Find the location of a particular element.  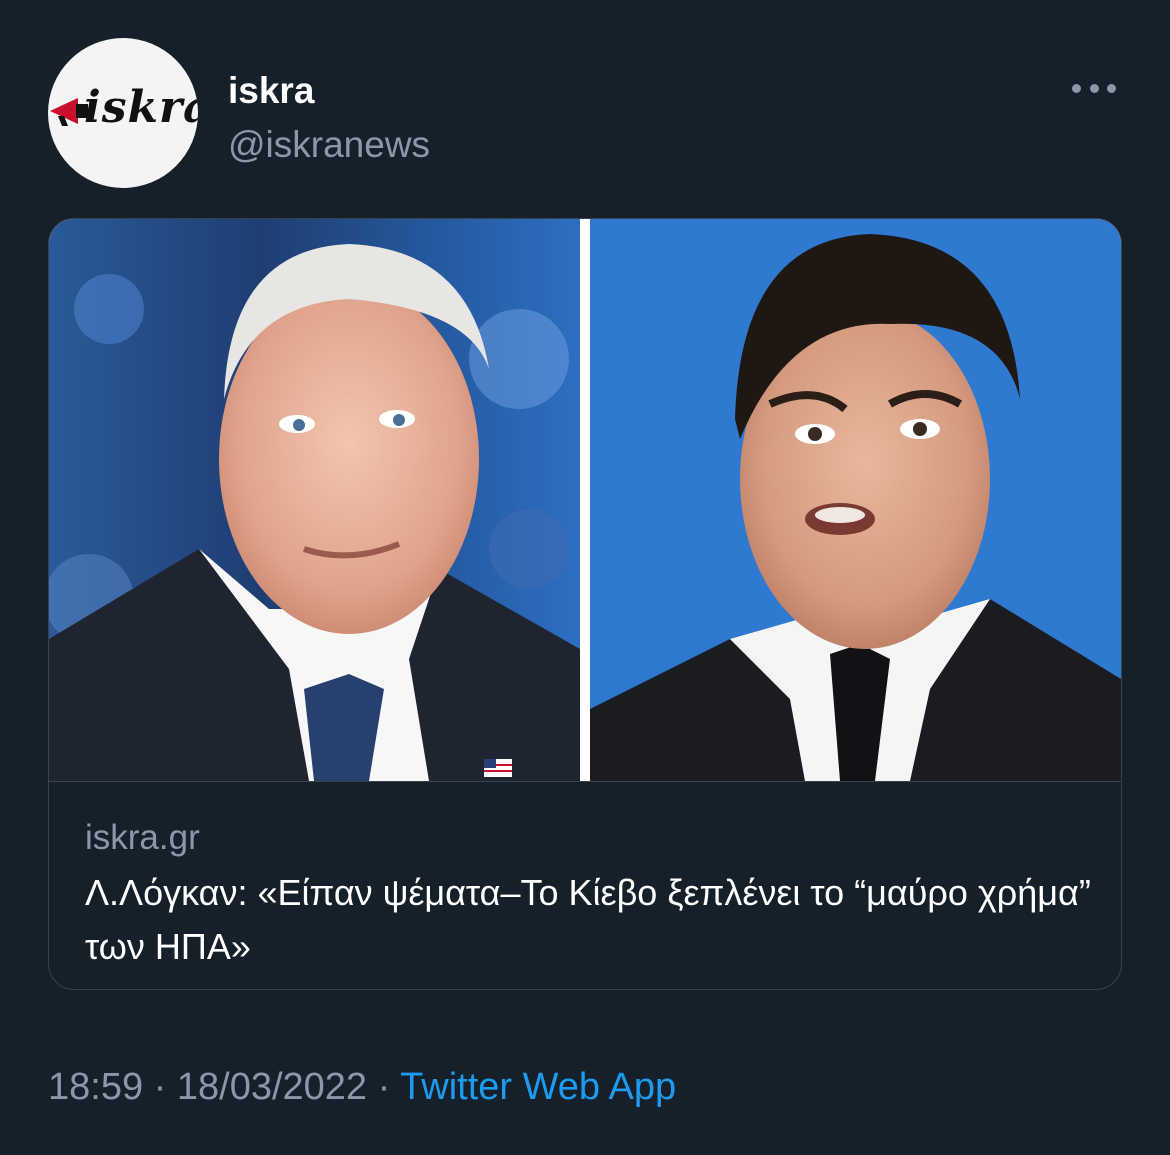

tweet-source-link: Twitter Web App is located at coordinates (538, 1087).